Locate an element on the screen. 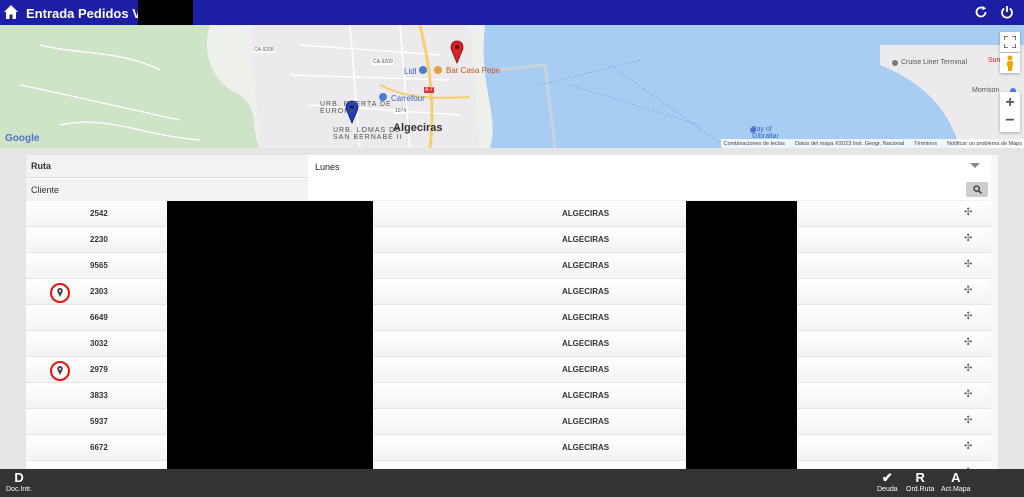  power-icon is located at coordinates (1007, 12).